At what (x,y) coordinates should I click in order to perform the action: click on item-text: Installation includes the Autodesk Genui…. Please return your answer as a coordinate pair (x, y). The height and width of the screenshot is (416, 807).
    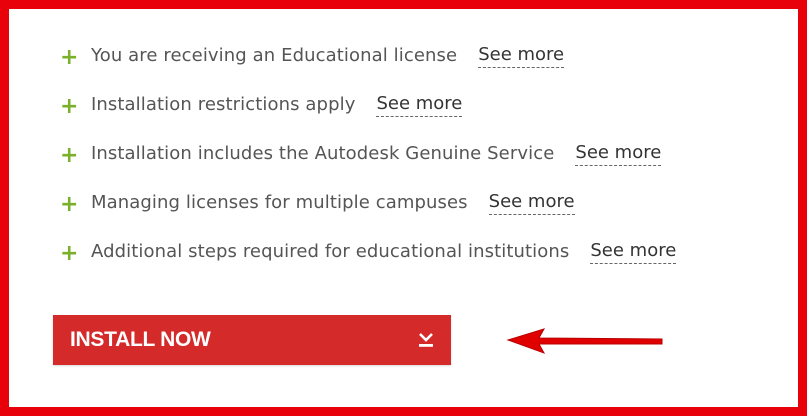
    Looking at the image, I should click on (323, 153).